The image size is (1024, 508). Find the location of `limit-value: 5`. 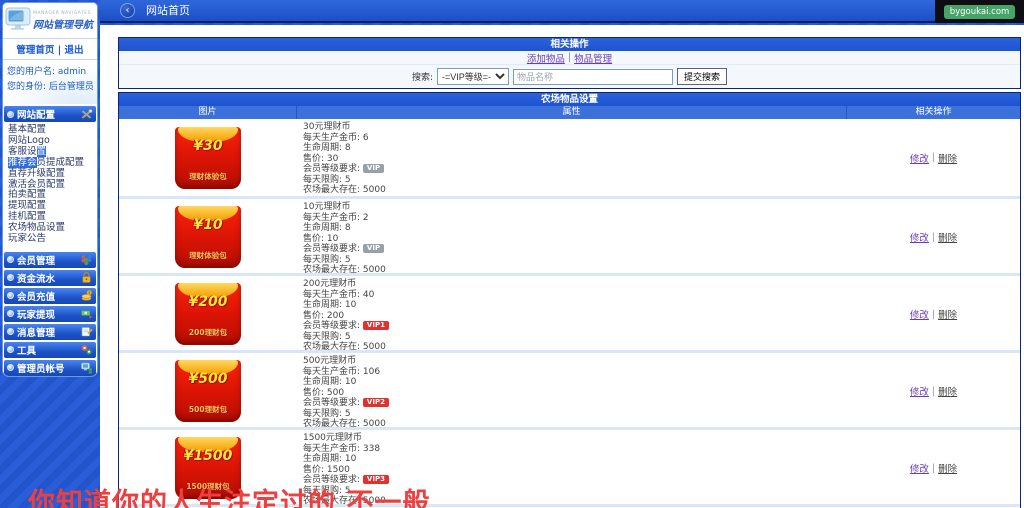

limit-value: 5 is located at coordinates (347, 179).